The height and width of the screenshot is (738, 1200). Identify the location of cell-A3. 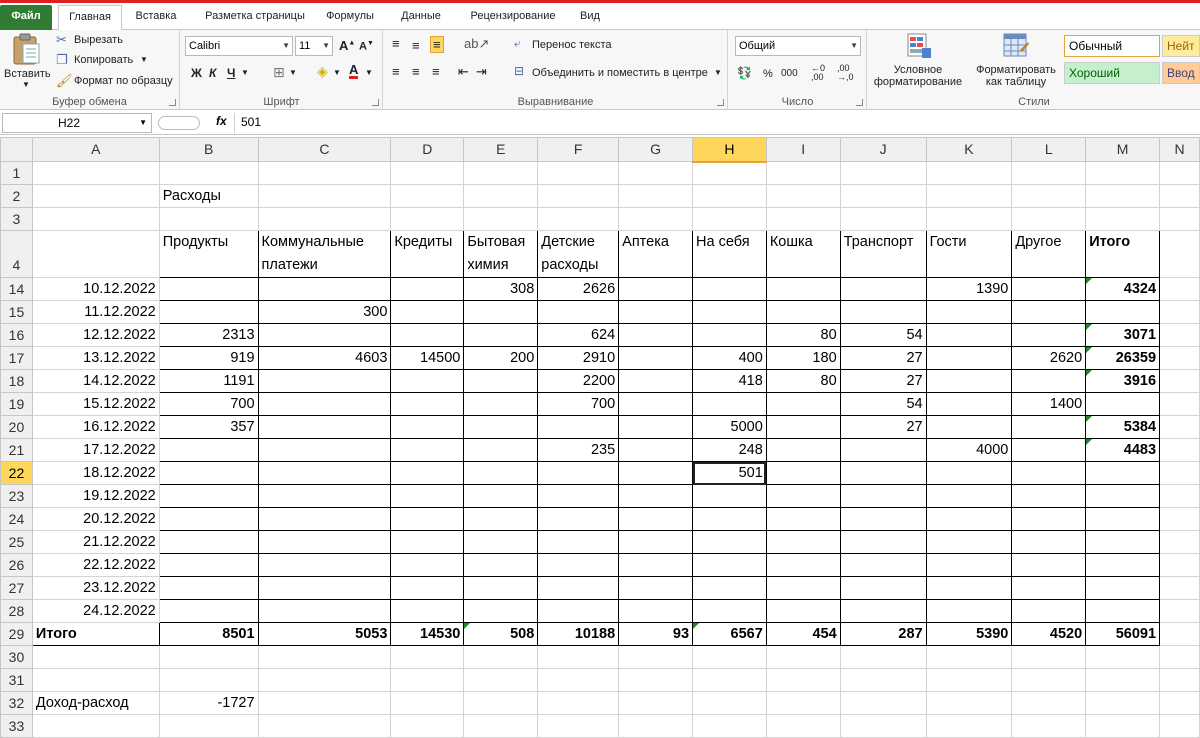
(95, 219).